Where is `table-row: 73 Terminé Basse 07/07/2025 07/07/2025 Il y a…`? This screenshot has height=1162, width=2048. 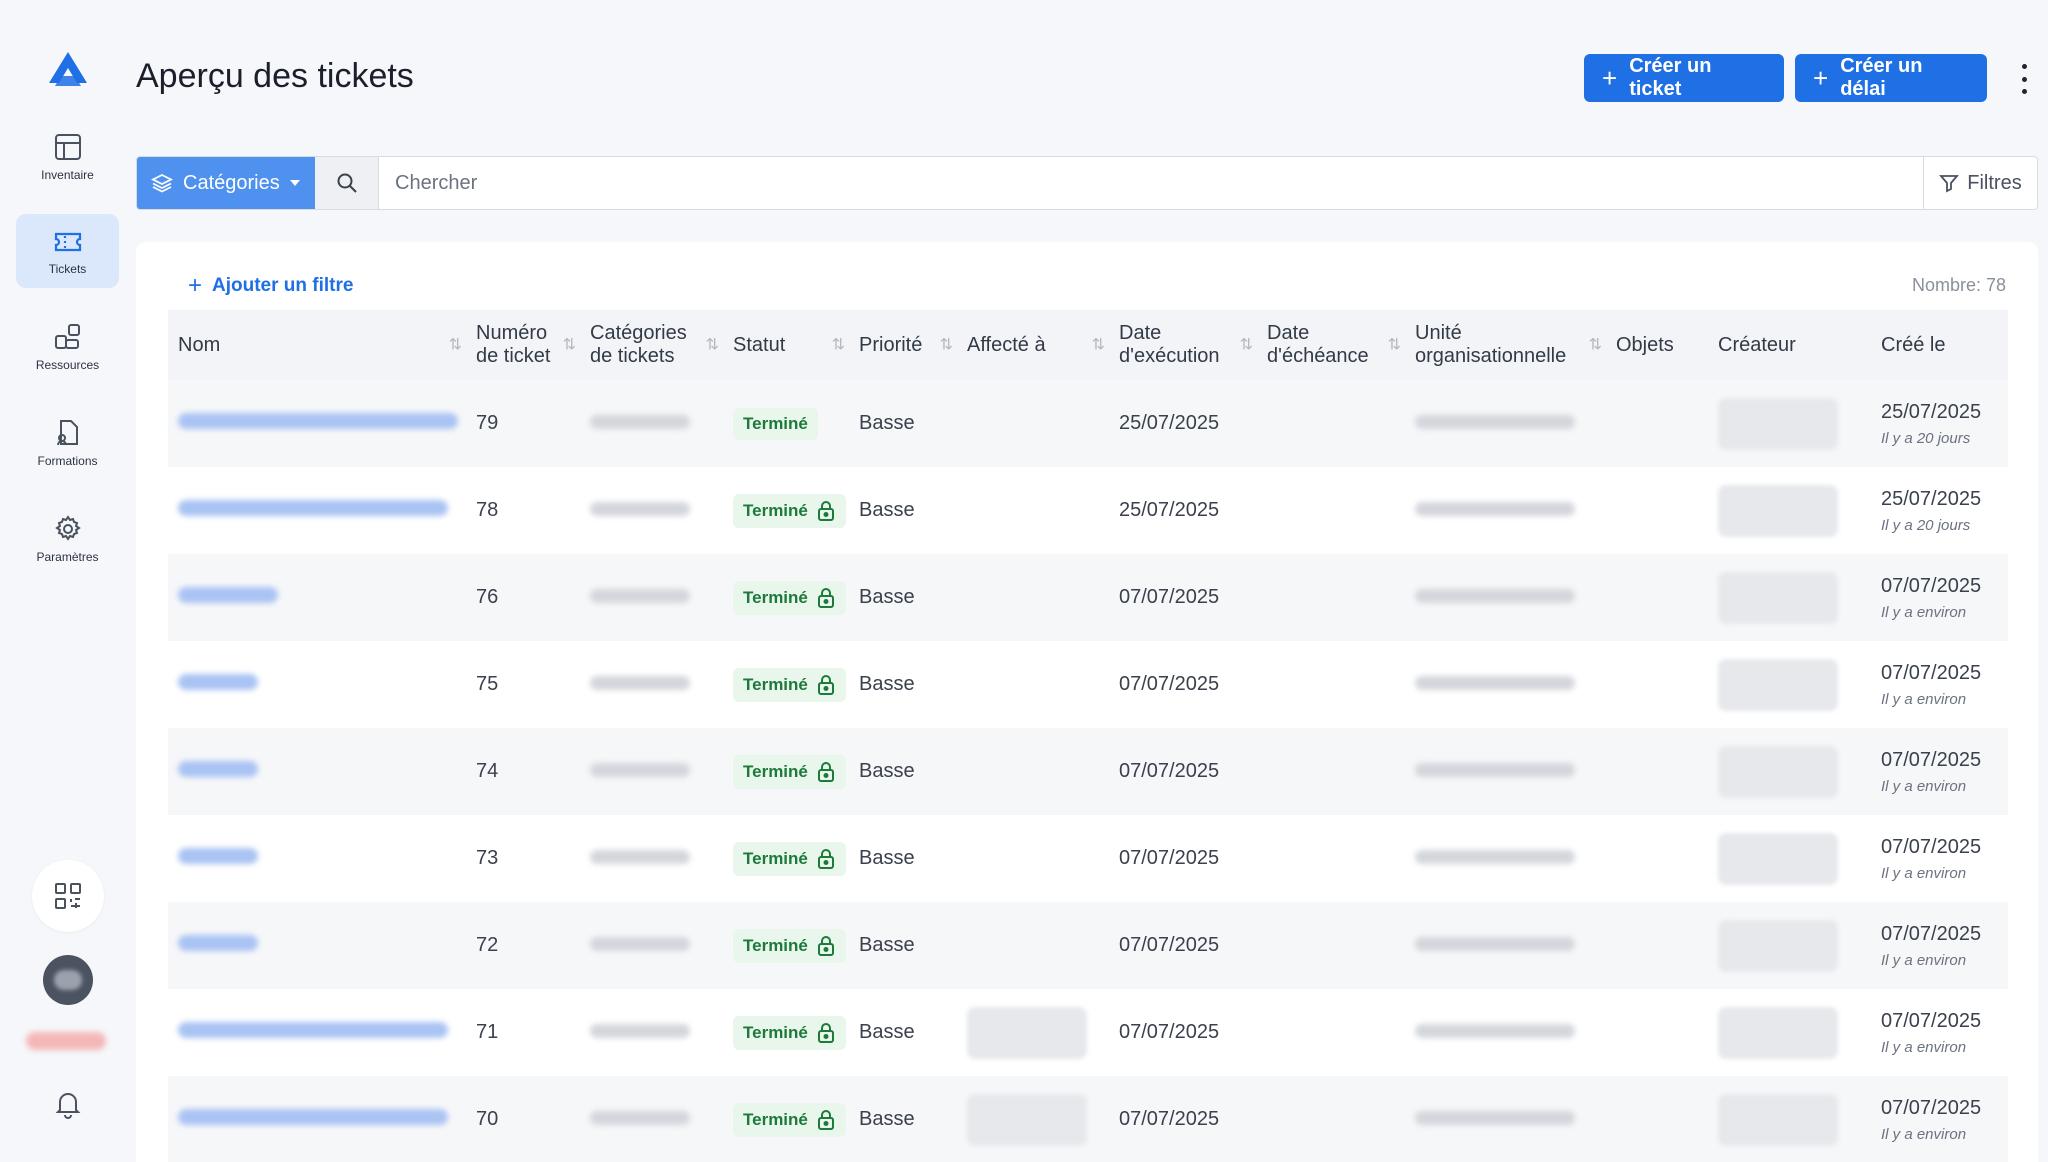 table-row: 73 Terminé Basse 07/07/2025 07/07/2025 Il y a… is located at coordinates (1088, 858).